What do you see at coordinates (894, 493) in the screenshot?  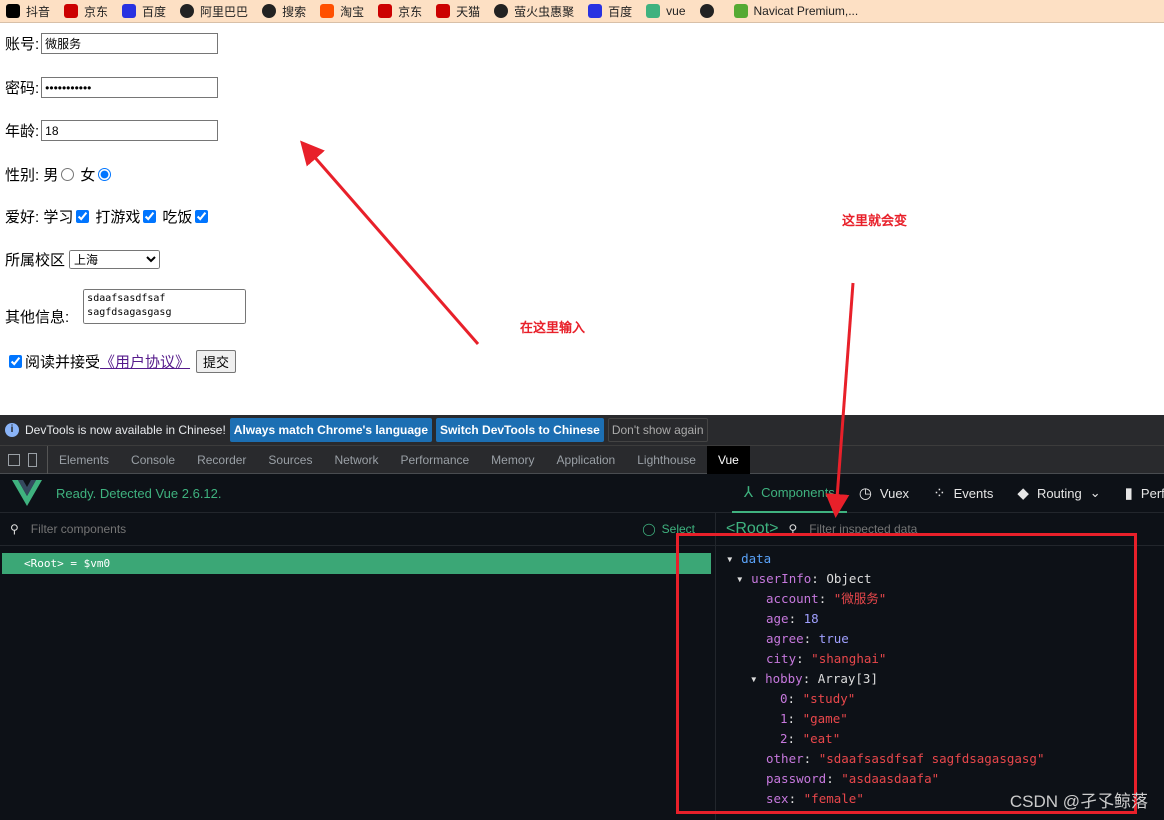 I see `vue-tab-label: Vuex` at bounding box center [894, 493].